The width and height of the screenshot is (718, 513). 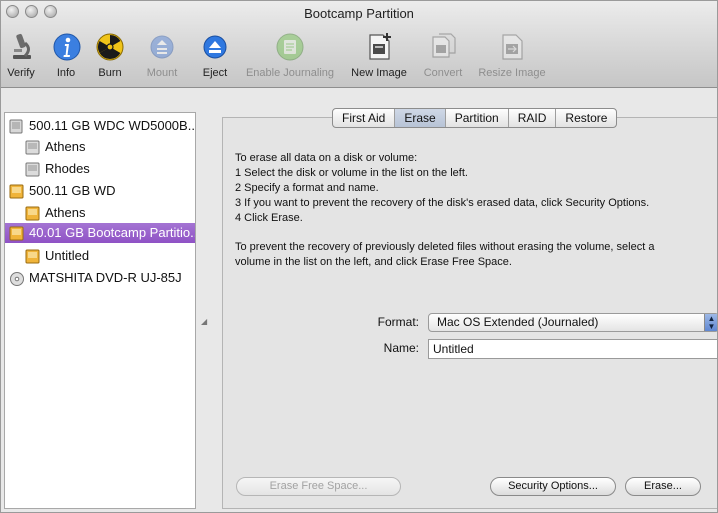 What do you see at coordinates (518, 322) in the screenshot?
I see `format-value: Mac OS Extended (Journaled)` at bounding box center [518, 322].